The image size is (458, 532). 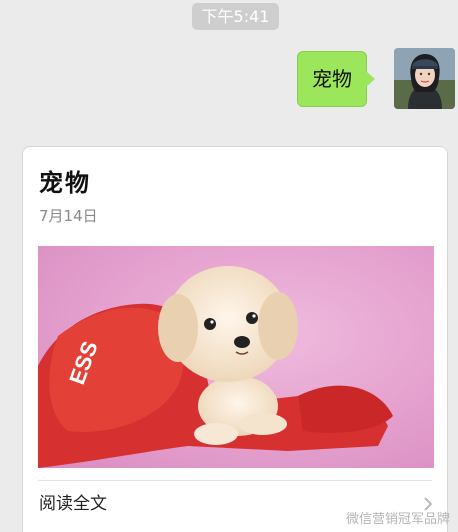 I want to click on read-full-article-link: 阅读全文, so click(x=73, y=501).